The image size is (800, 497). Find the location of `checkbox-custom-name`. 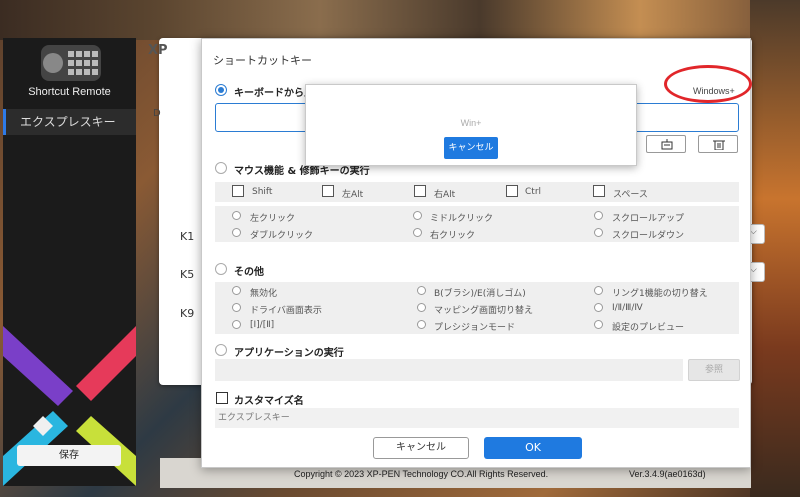

checkbox-custom-name is located at coordinates (222, 398).